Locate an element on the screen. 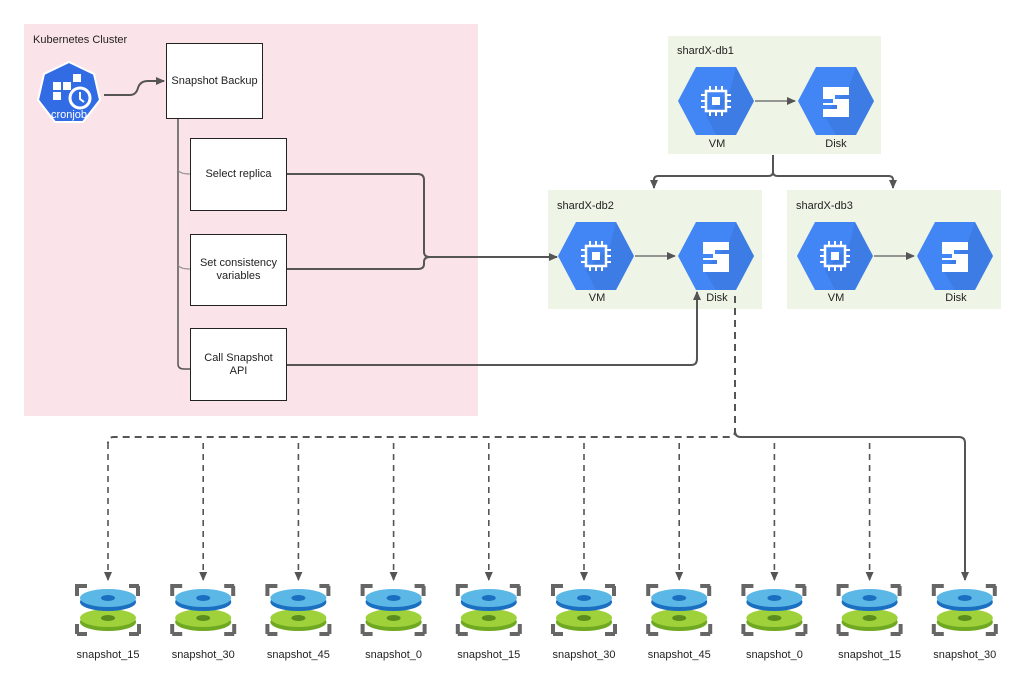 The width and height of the screenshot is (1025, 689). api-to-disk-connector is located at coordinates (494, 328).